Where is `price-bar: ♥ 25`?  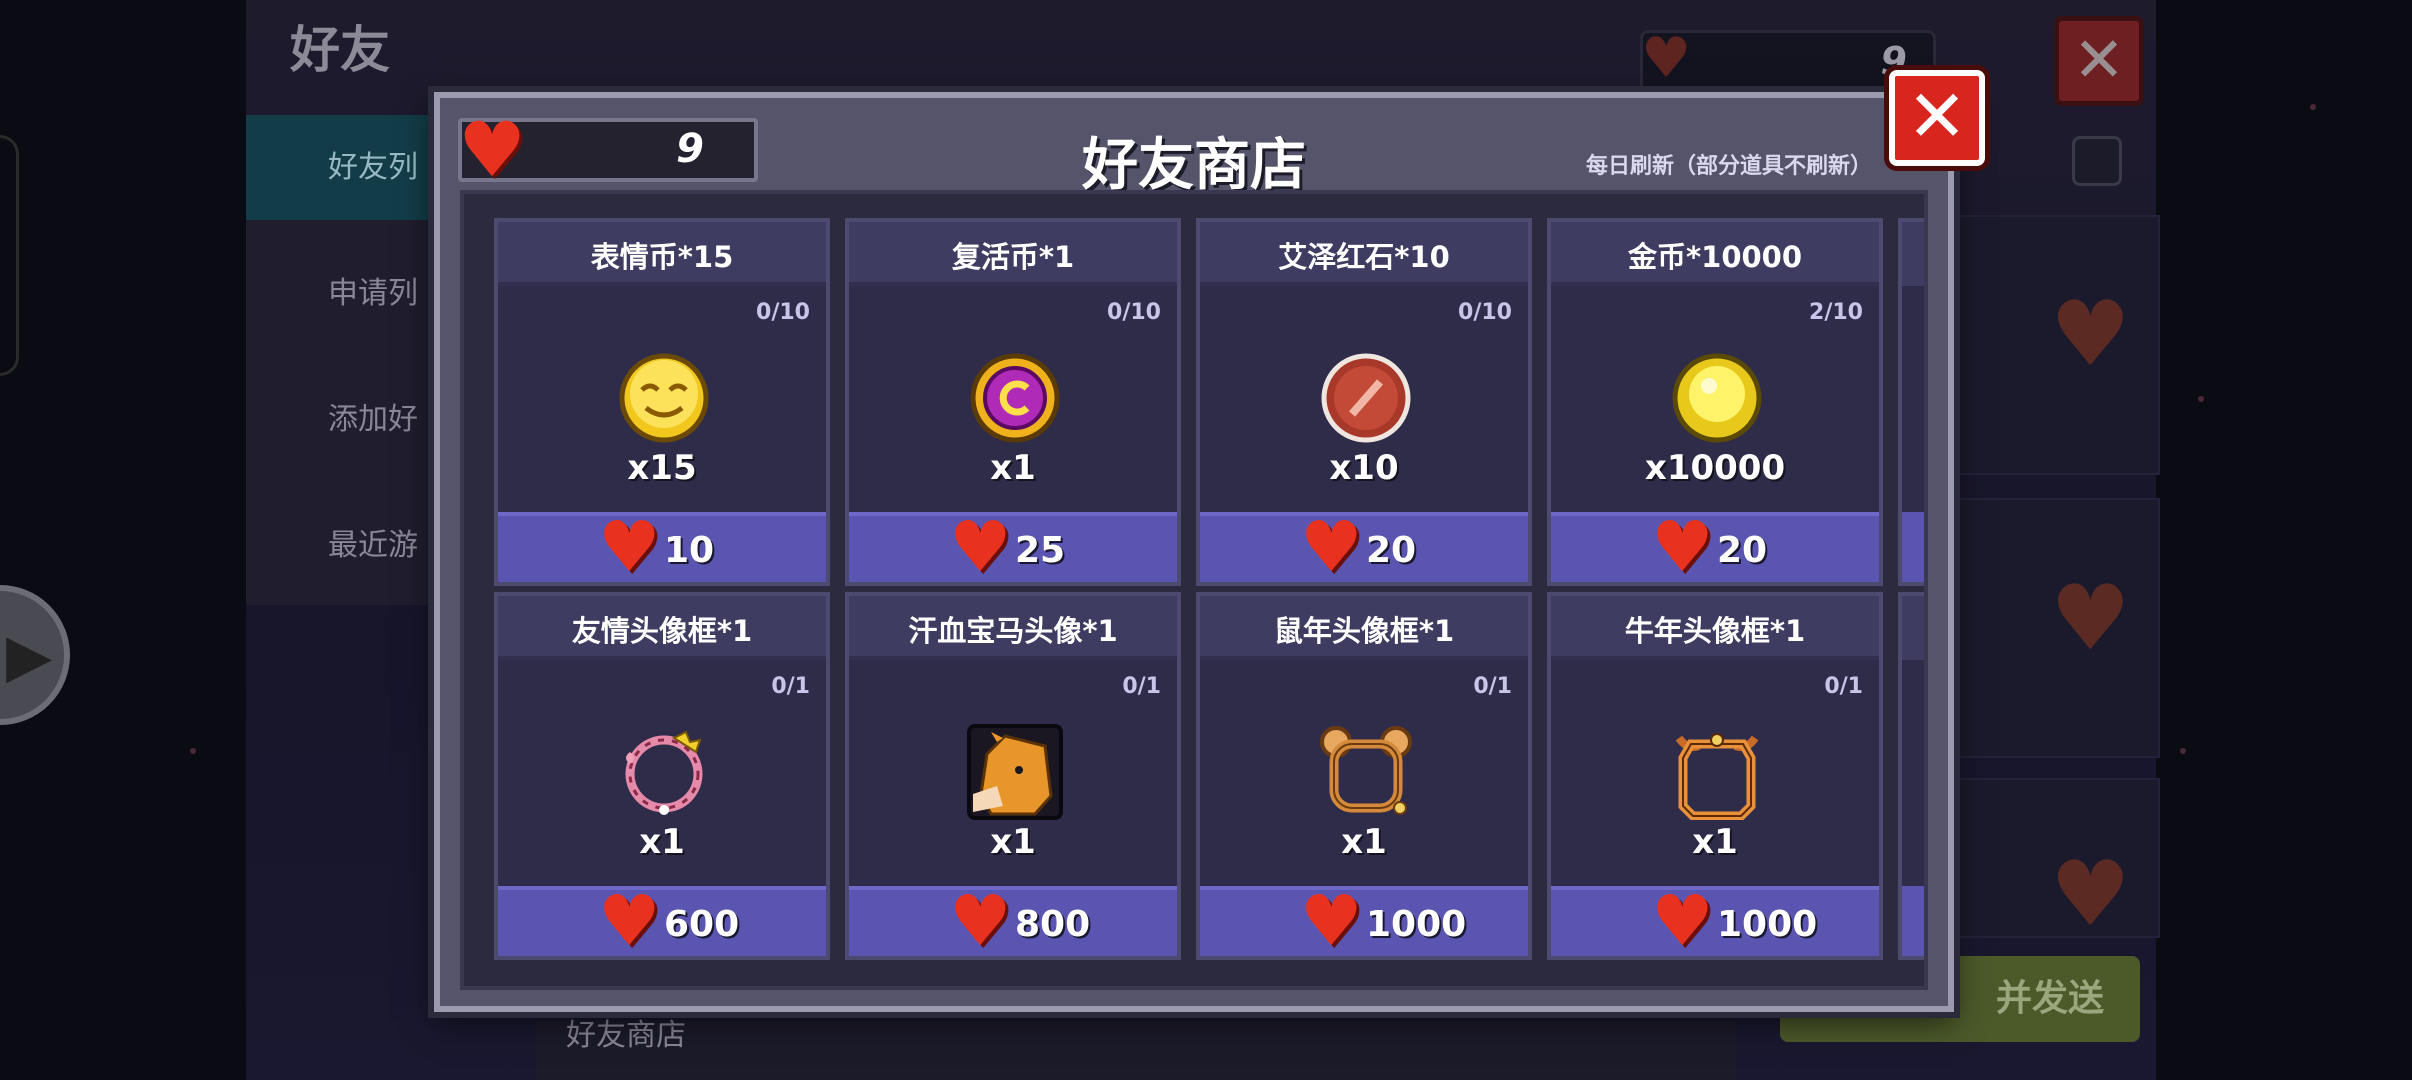 price-bar: ♥ 25 is located at coordinates (1013, 547).